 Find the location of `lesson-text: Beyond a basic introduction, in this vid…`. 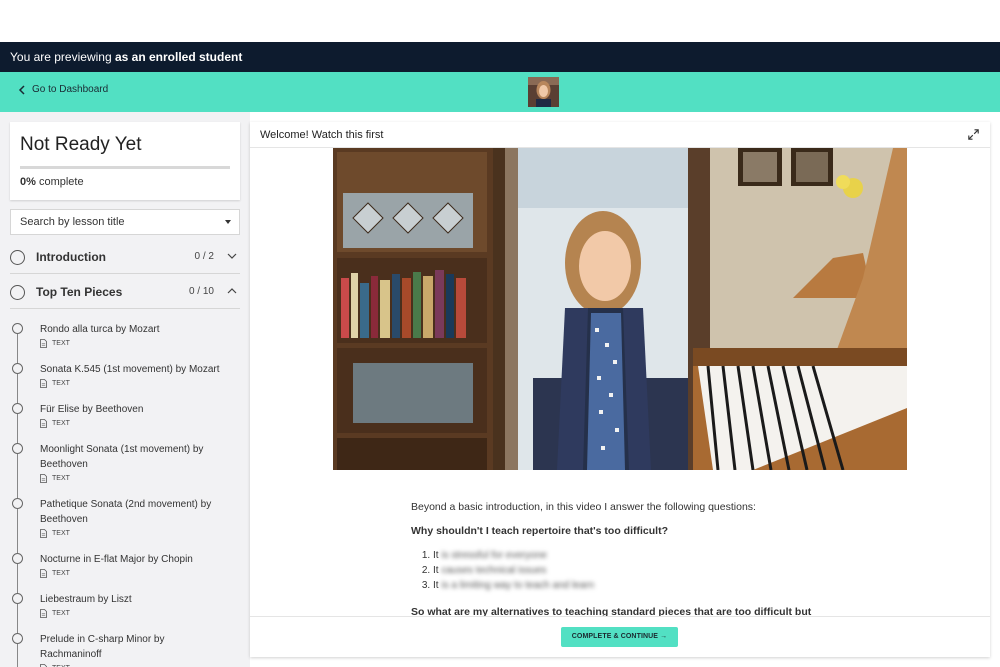

lesson-text: Beyond a basic introduction, in this vid… is located at coordinates (631, 559).